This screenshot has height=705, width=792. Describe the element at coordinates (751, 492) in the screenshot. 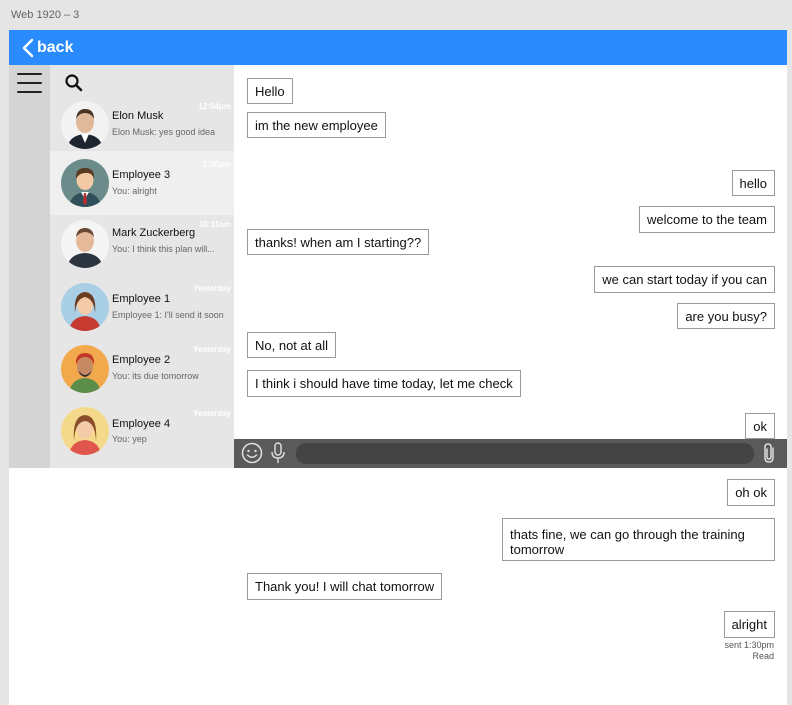

I see `message-bubble: oh ok` at that location.